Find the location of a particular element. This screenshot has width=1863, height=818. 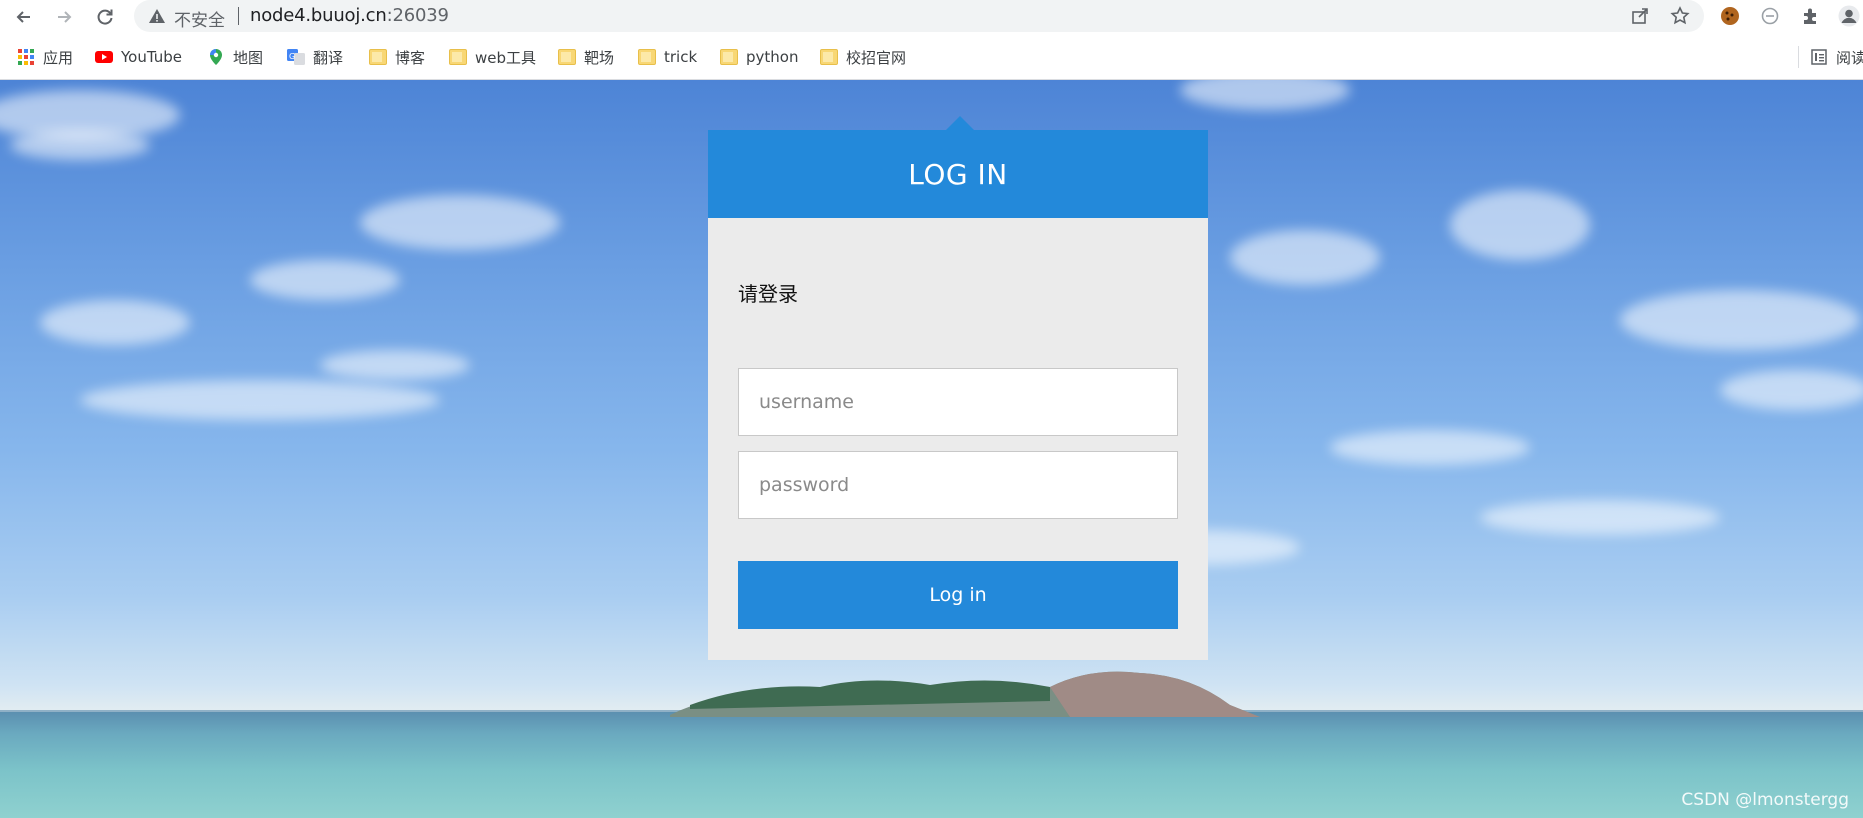

bookmark-folder-campus: 校招官网 is located at coordinates (863, 57).